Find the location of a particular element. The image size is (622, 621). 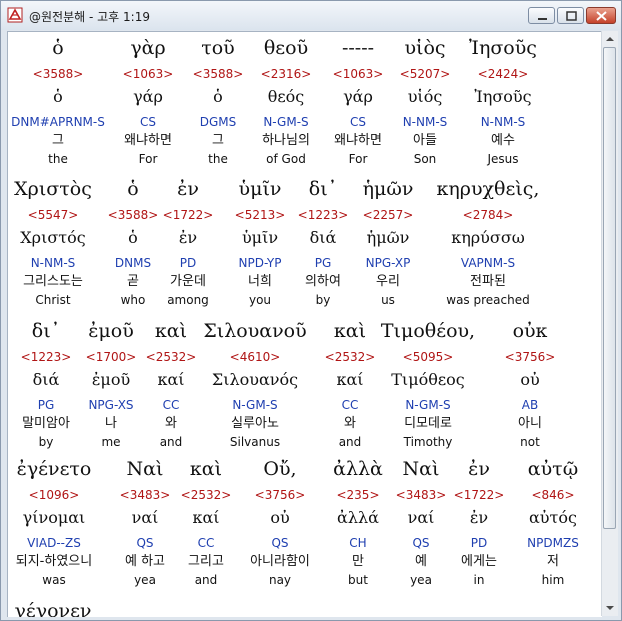

korean-gloss: 아니 is located at coordinates (530, 423).